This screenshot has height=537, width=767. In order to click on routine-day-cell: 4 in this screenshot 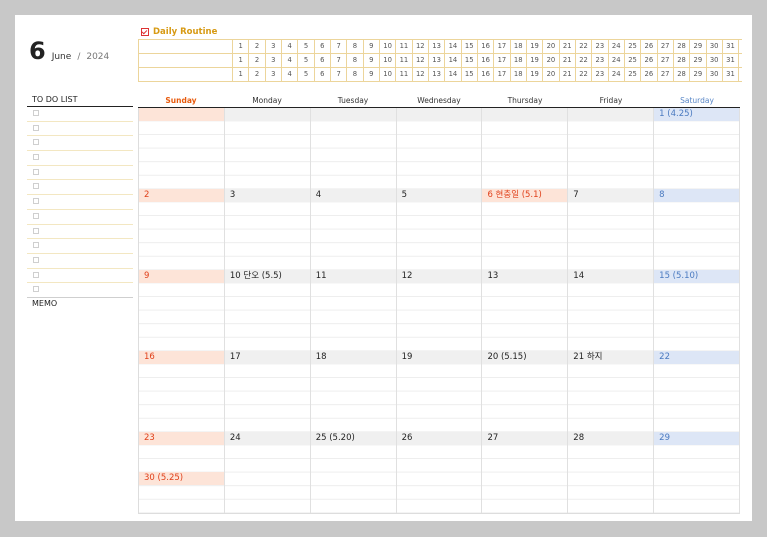, I will do `click(290, 74)`.